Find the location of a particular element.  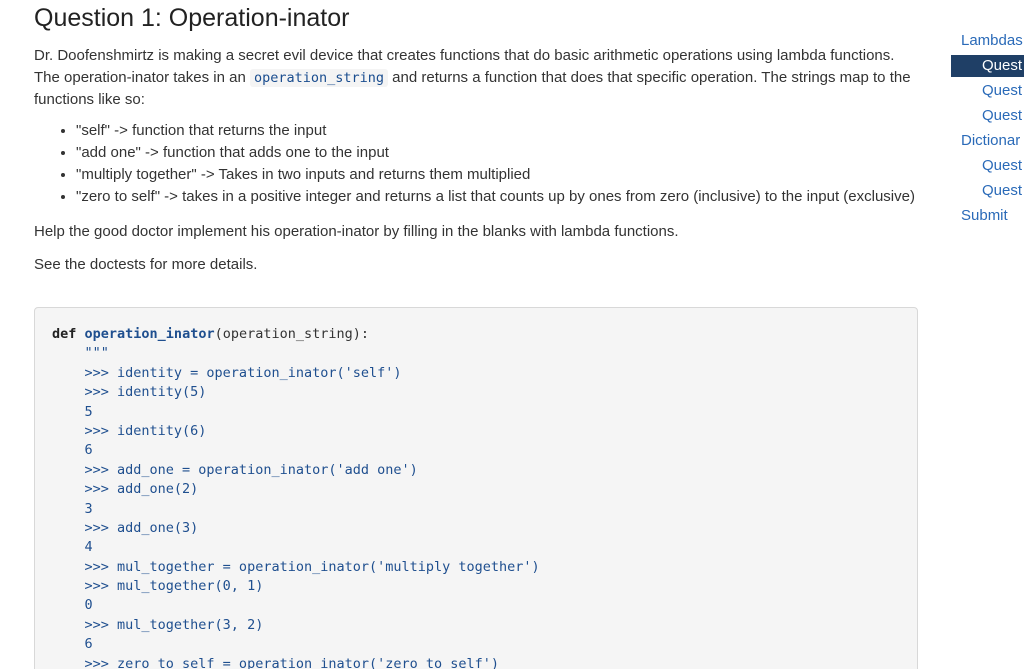

code-line-def: def operation_inator(operation_string): is located at coordinates (484, 334).